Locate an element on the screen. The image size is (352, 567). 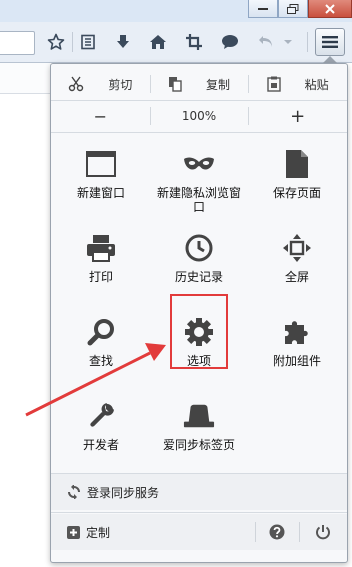
copy-button: 复制 is located at coordinates (199, 84).